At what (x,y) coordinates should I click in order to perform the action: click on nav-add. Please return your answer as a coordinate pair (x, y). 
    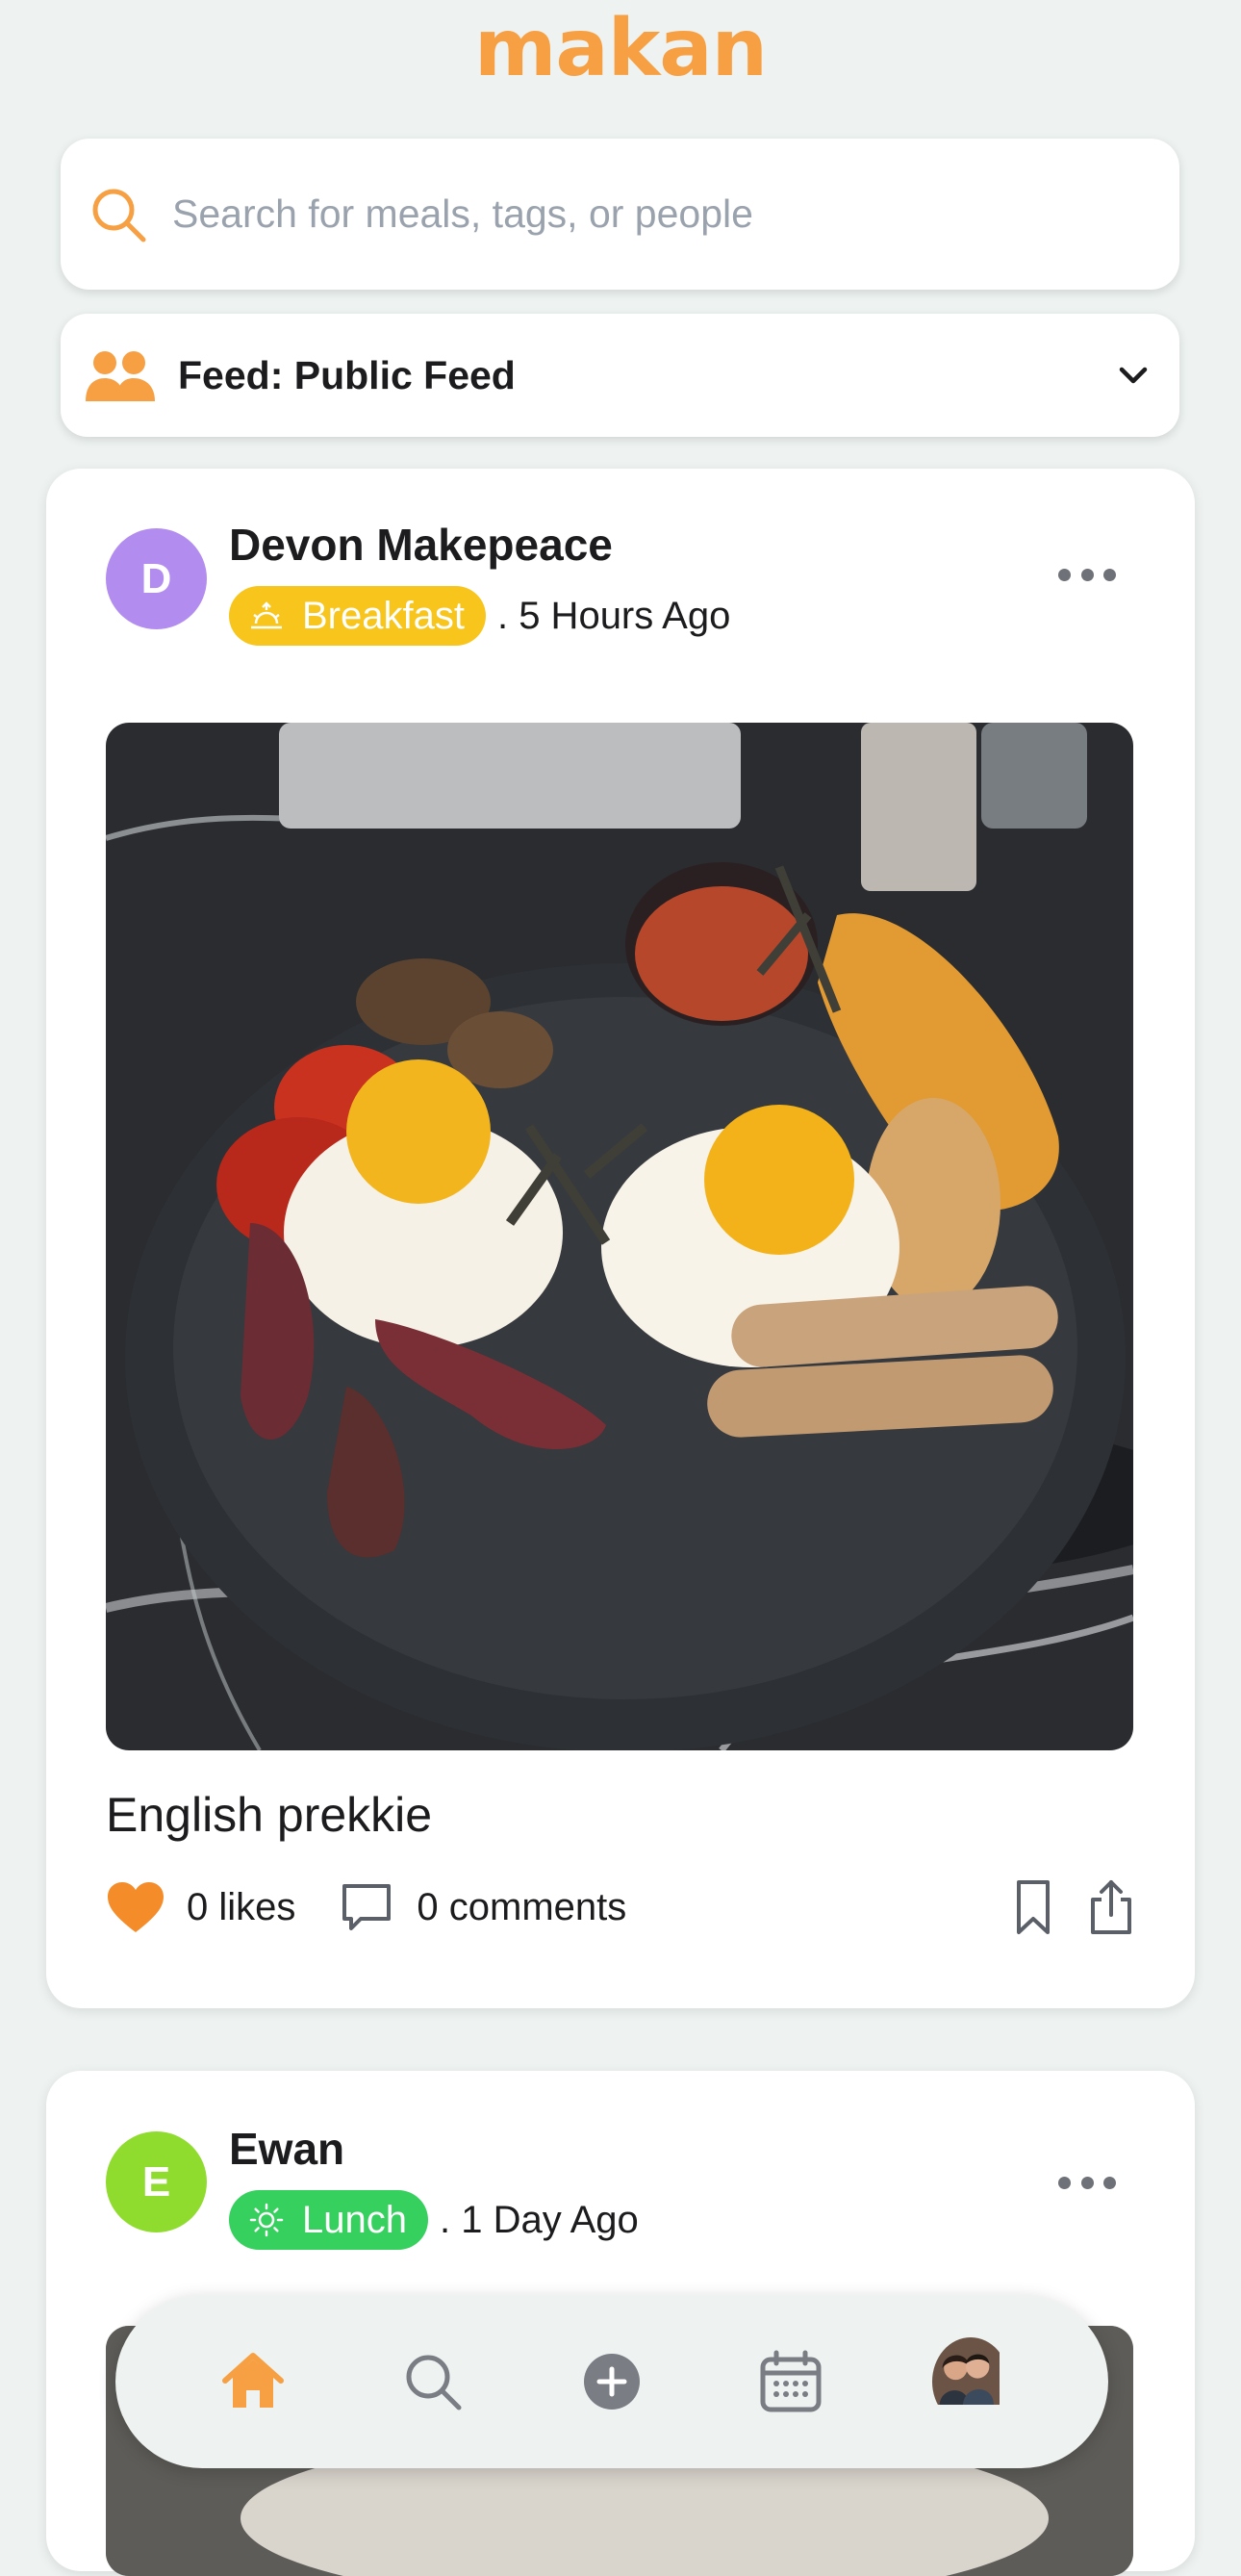
    Looking at the image, I should click on (611, 2381).